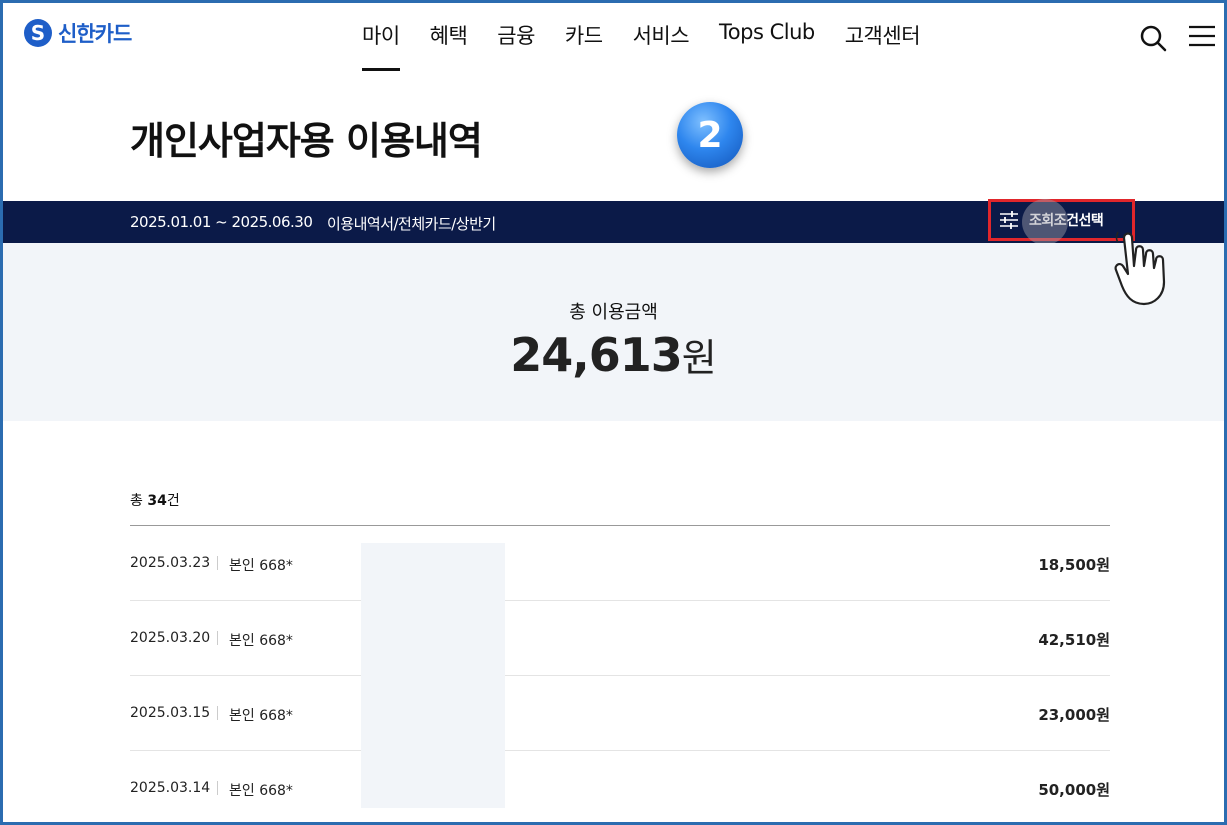 This screenshot has width=1227, height=825. Describe the element at coordinates (699, 358) in the screenshot. I see `total-amount-unit: 원` at that location.